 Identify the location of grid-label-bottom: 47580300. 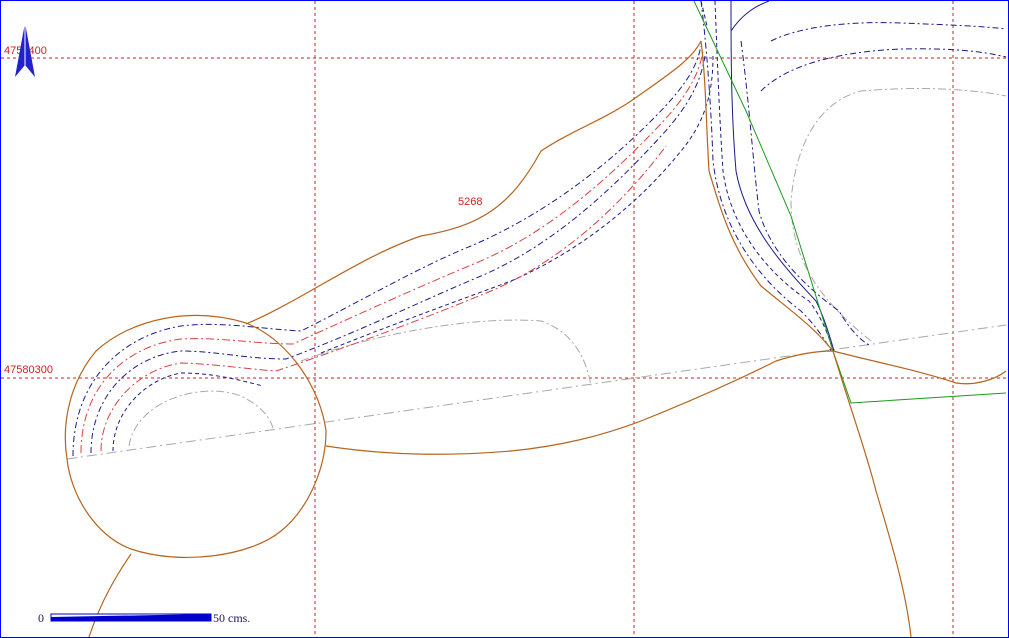
(28, 370).